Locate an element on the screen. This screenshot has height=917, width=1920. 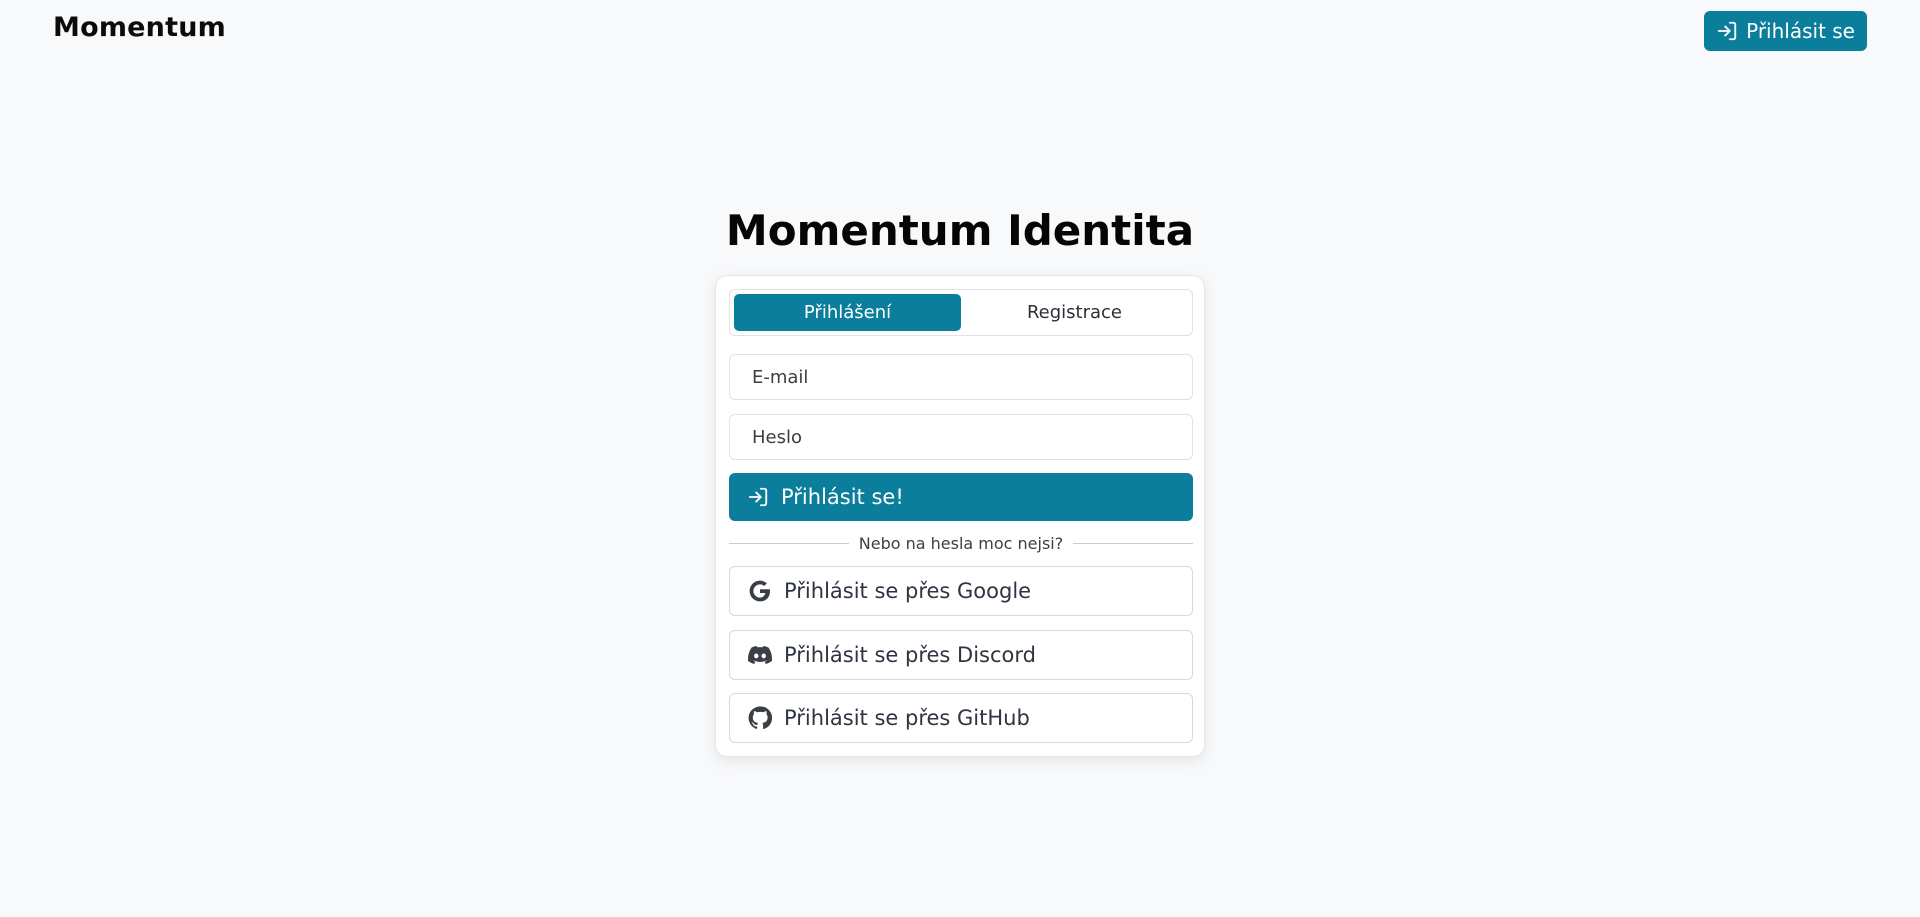
login-submit-button: Přihlásit se! is located at coordinates (961, 497).